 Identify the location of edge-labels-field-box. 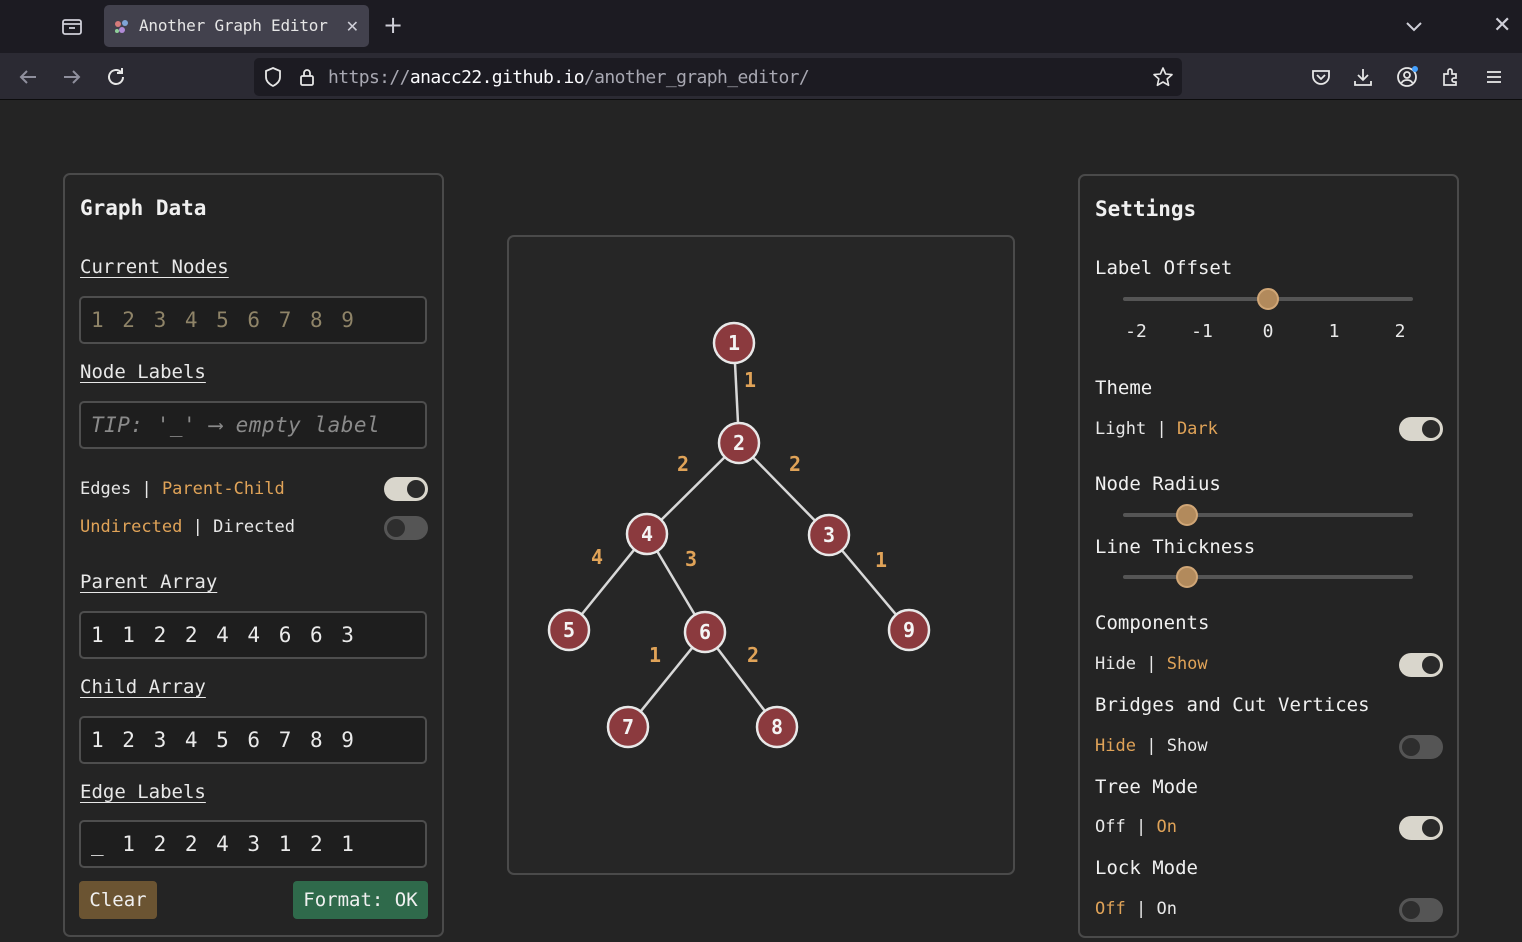
(253, 844).